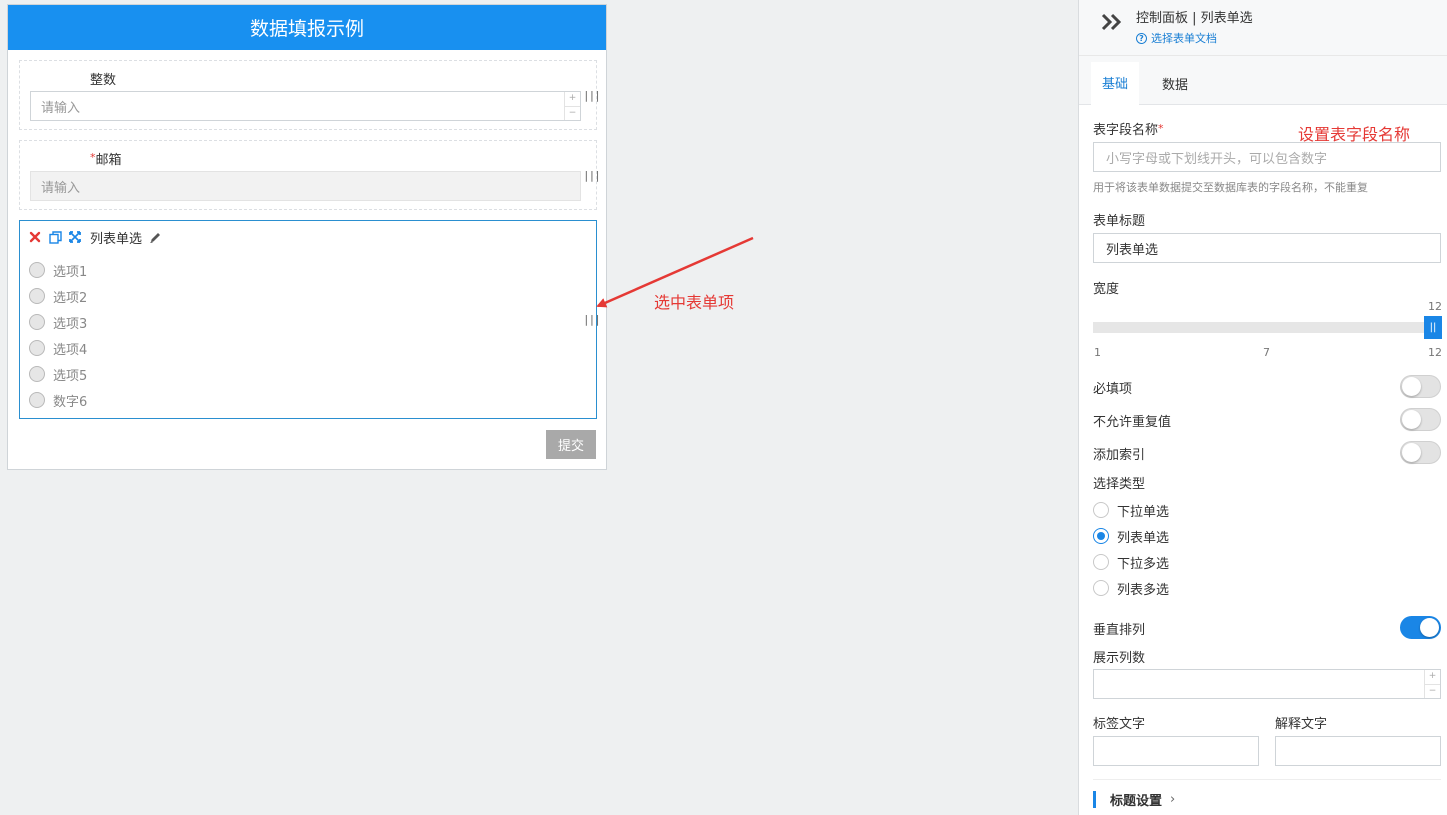  I want to click on select-type-option: 列表单选, so click(1131, 536).